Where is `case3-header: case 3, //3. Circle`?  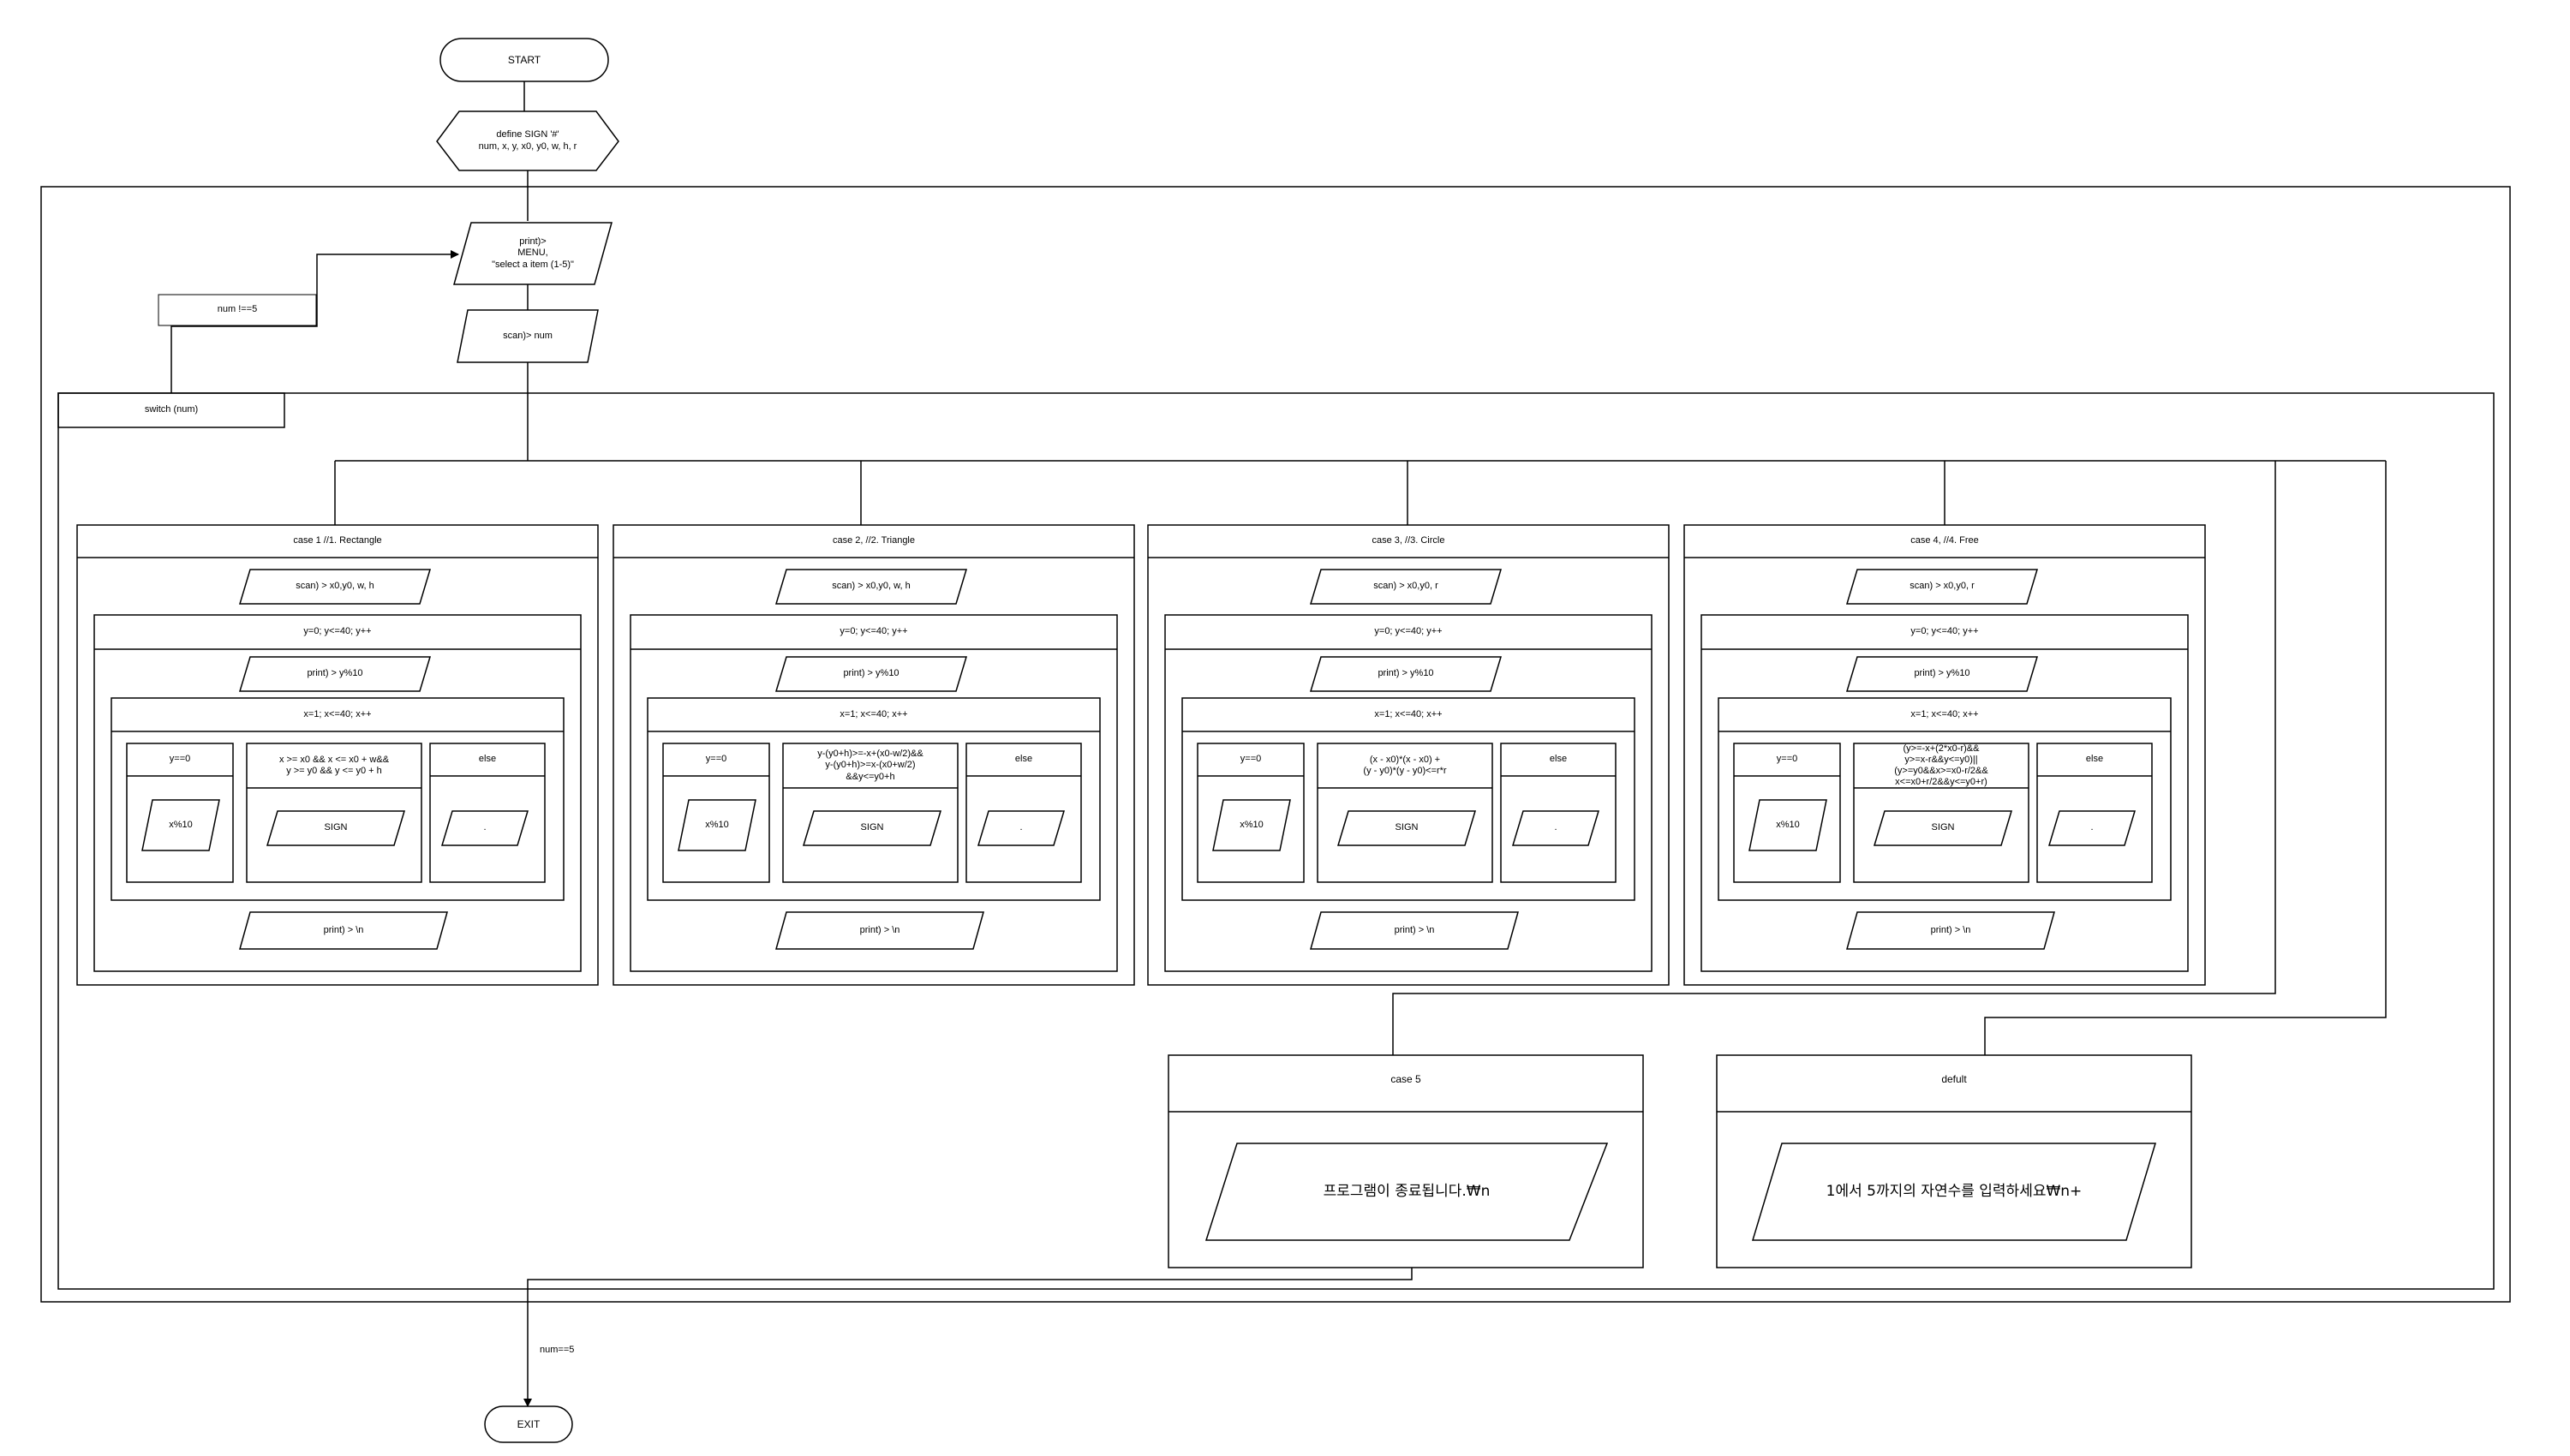 case3-header: case 3, //3. Circle is located at coordinates (1409, 540).